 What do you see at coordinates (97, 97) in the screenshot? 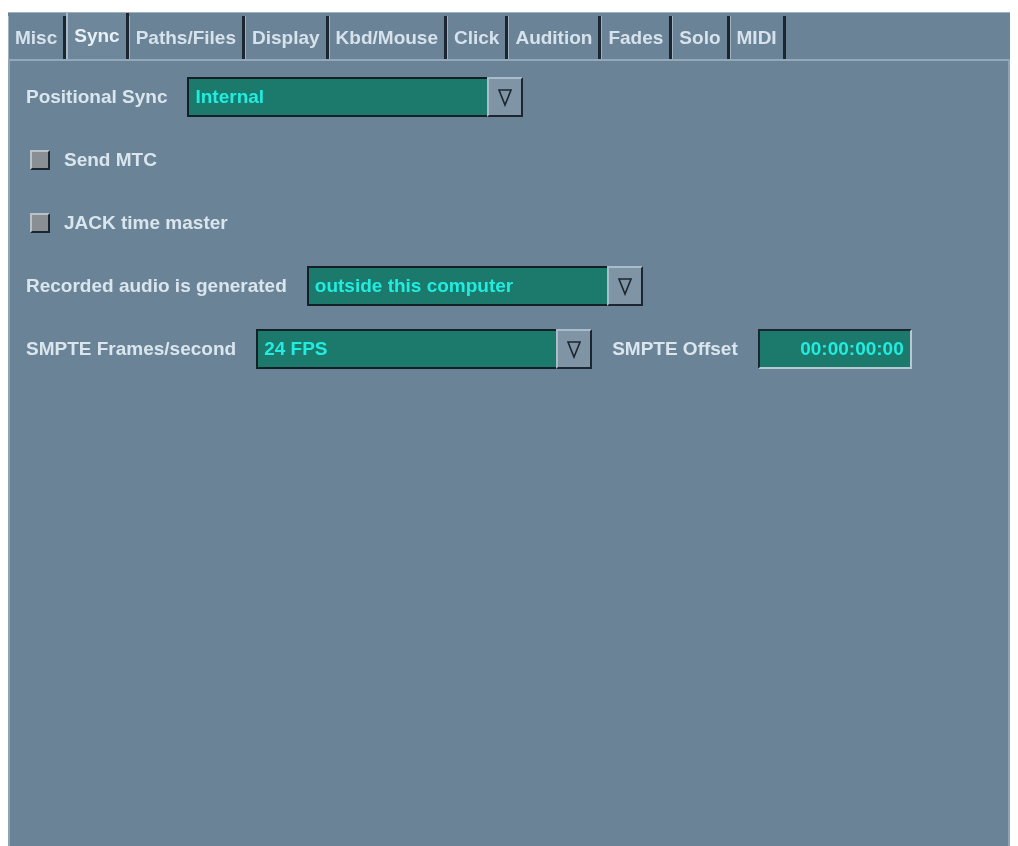
I see `field-label: Positional Sync` at bounding box center [97, 97].